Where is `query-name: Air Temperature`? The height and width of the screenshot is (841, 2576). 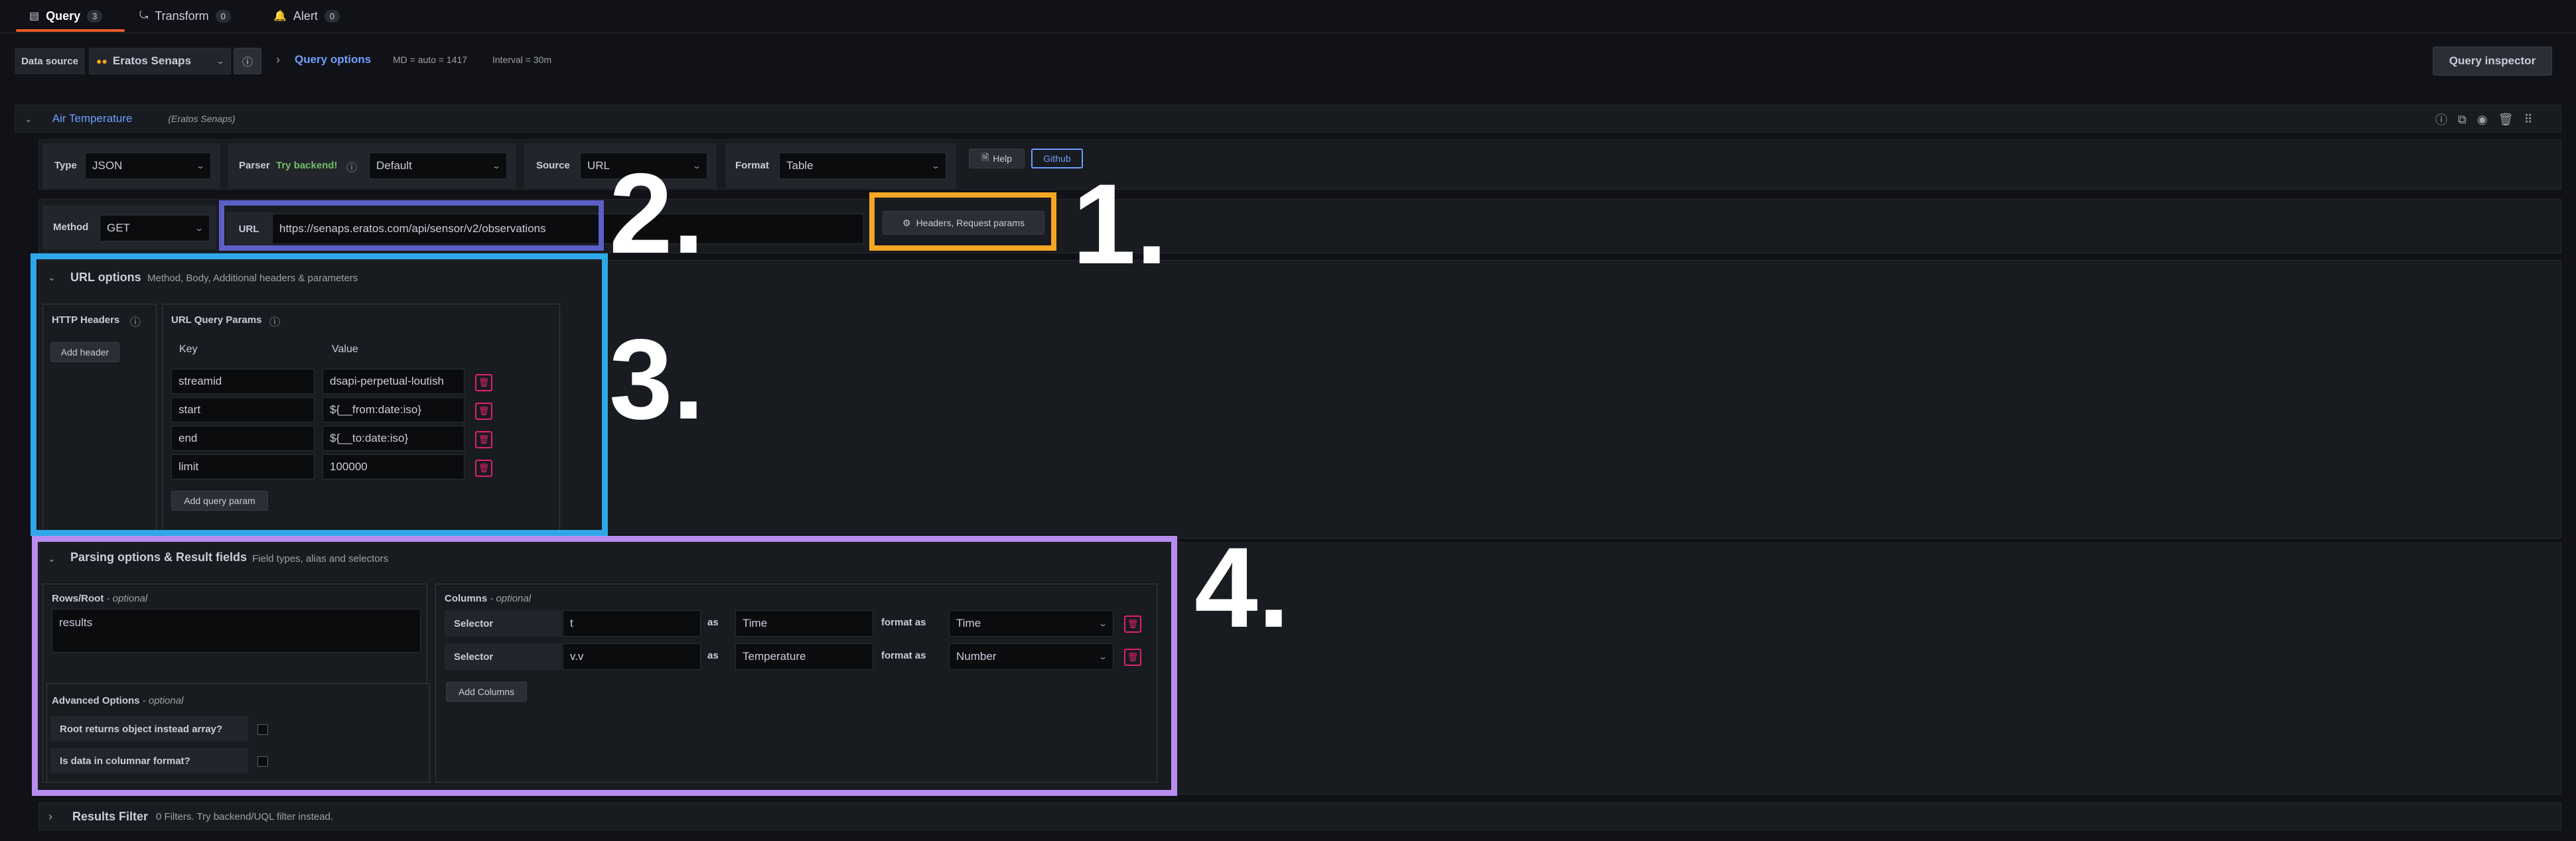
query-name: Air Temperature is located at coordinates (93, 118).